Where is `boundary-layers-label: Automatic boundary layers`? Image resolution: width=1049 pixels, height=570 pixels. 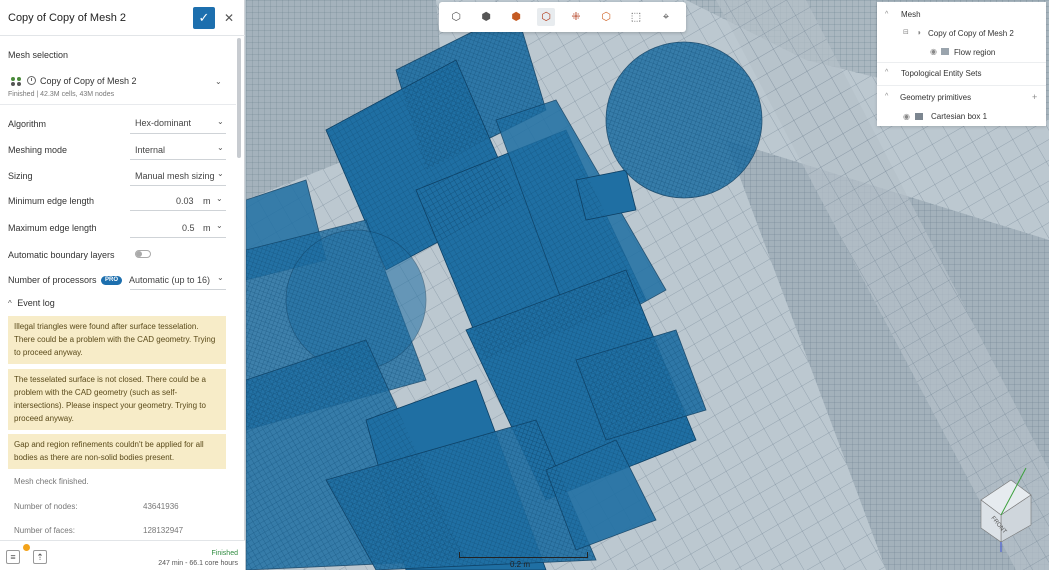
boundary-layers-label: Automatic boundary layers is located at coordinates (61, 255).